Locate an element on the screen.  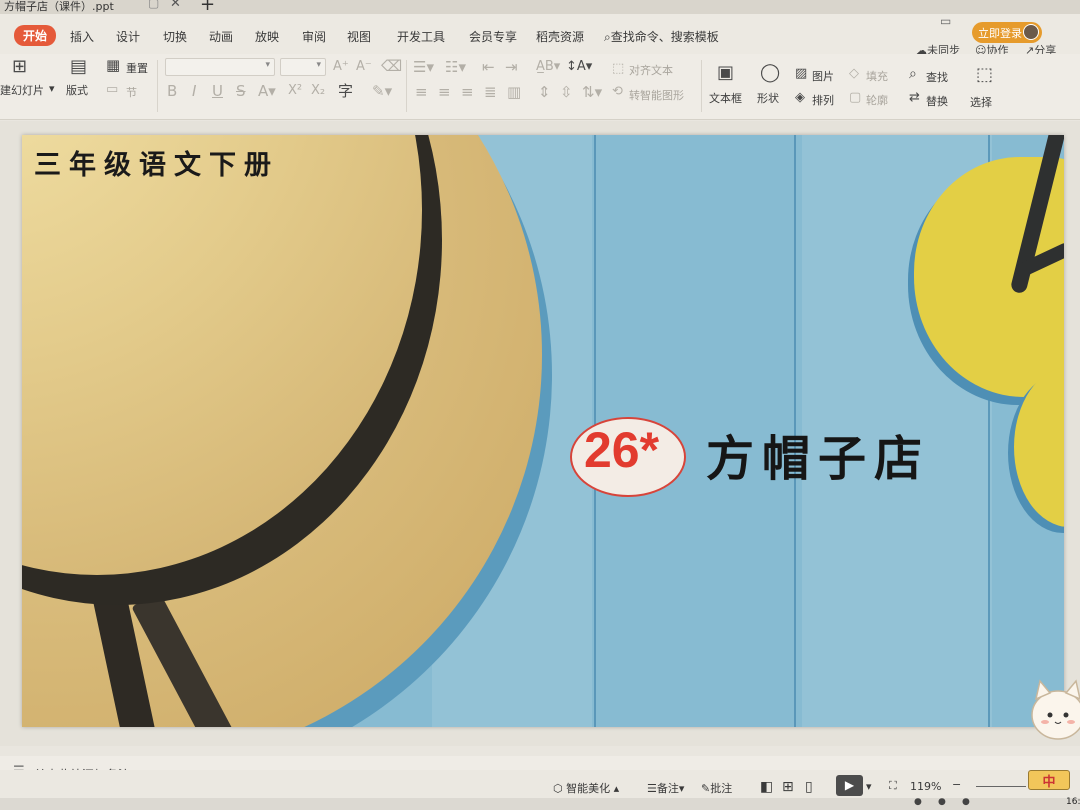
play-slideshow-button: ▶ is located at coordinates (849, 785).